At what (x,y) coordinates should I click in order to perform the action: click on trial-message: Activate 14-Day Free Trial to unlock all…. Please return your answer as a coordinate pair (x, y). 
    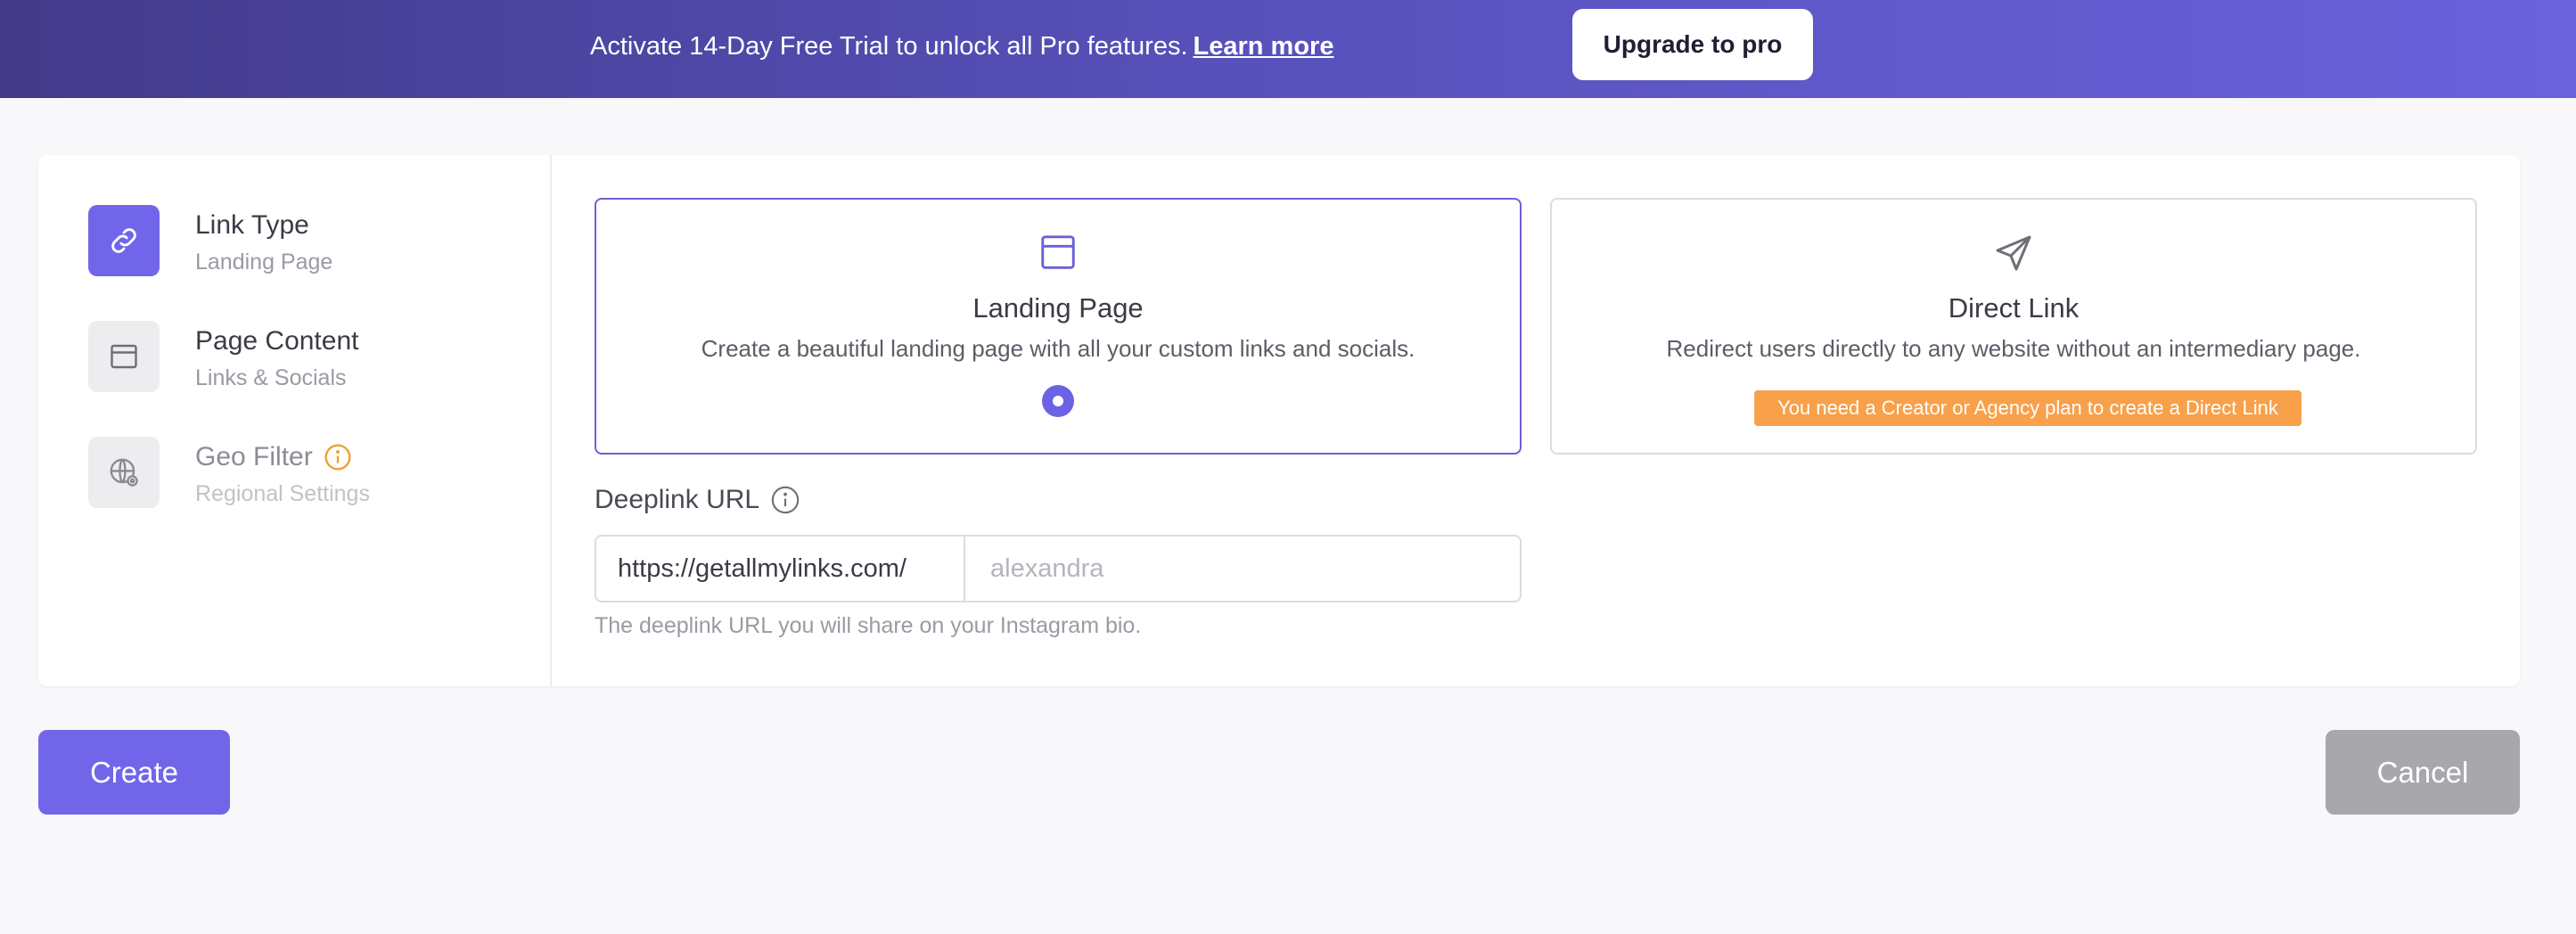
    Looking at the image, I should click on (889, 46).